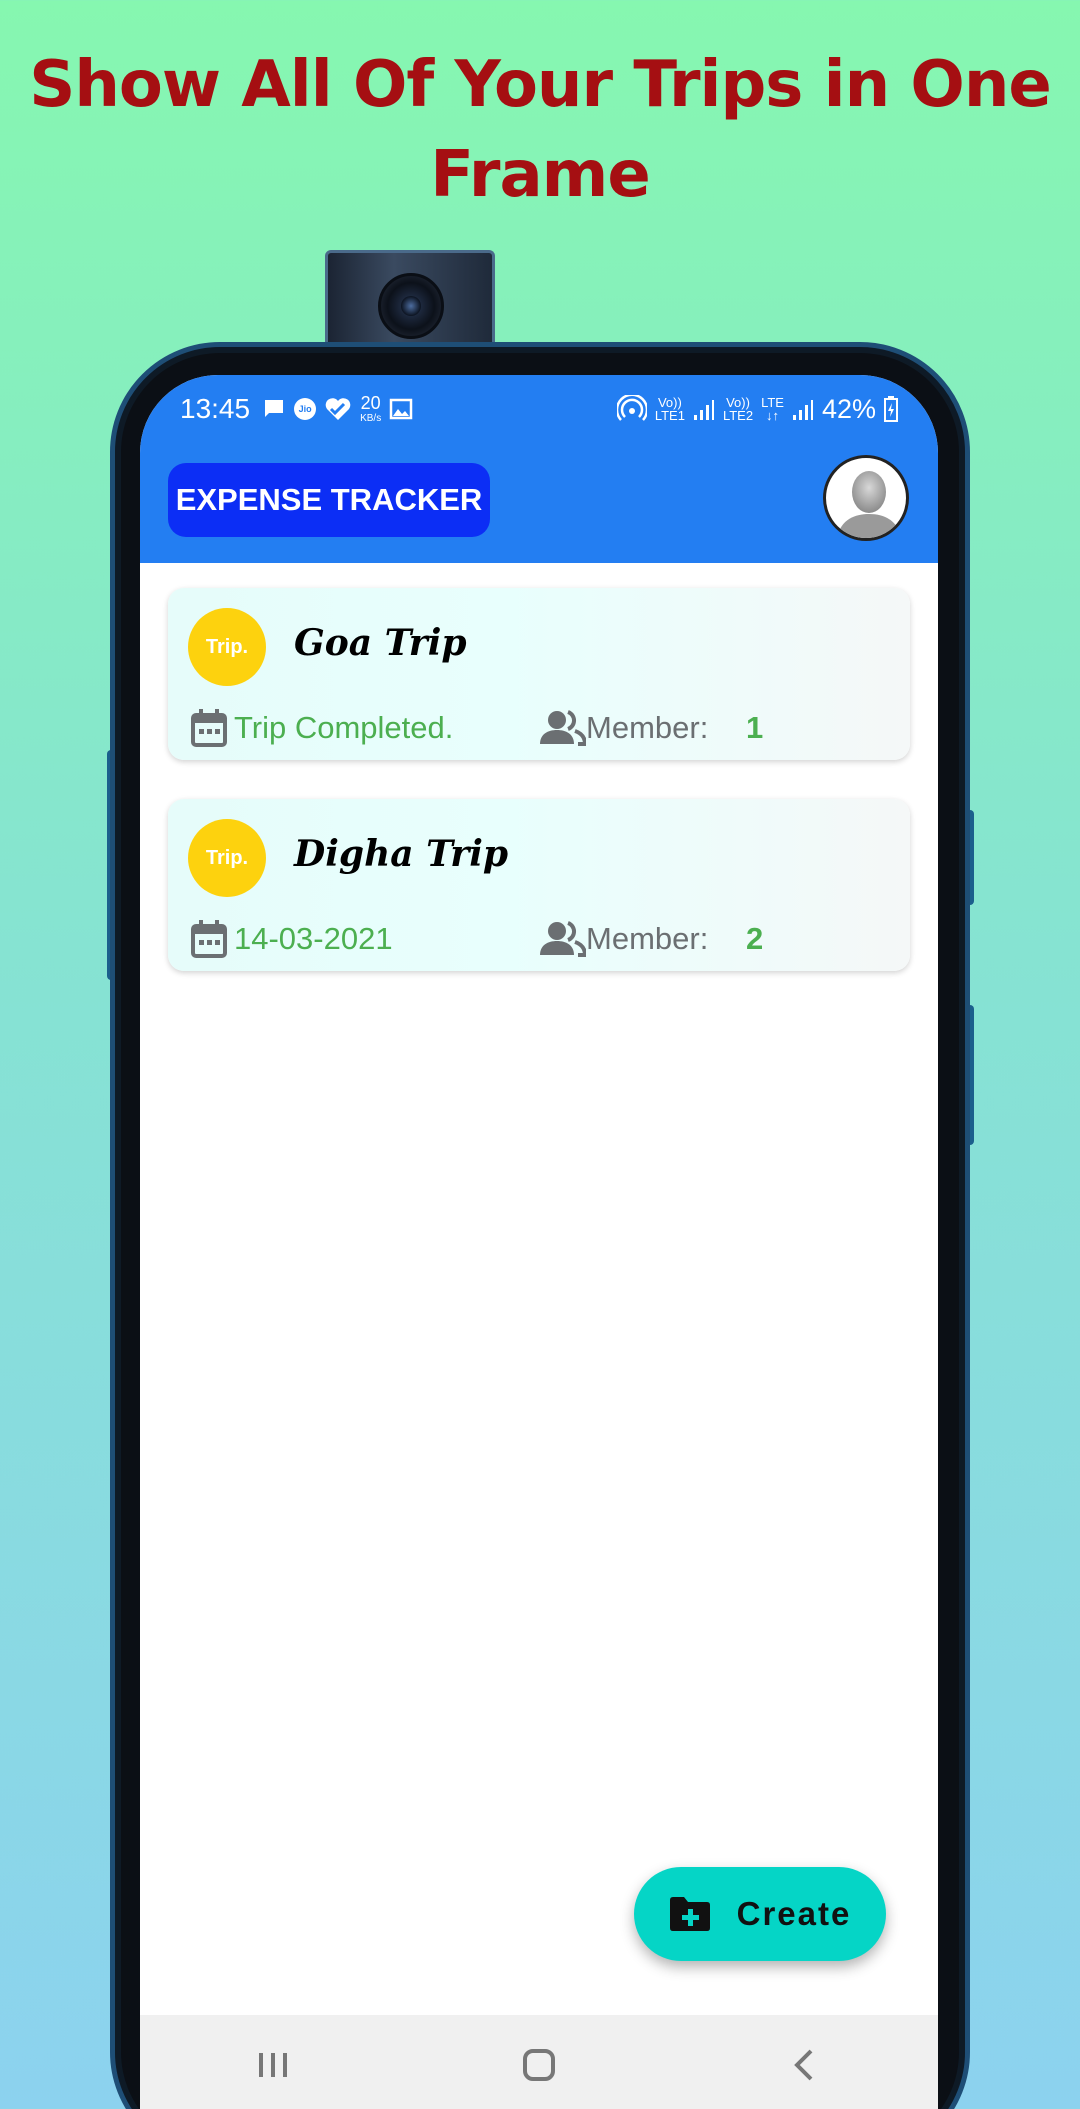 This screenshot has width=1080, height=2109. I want to click on recent-apps-icon, so click(273, 2065).